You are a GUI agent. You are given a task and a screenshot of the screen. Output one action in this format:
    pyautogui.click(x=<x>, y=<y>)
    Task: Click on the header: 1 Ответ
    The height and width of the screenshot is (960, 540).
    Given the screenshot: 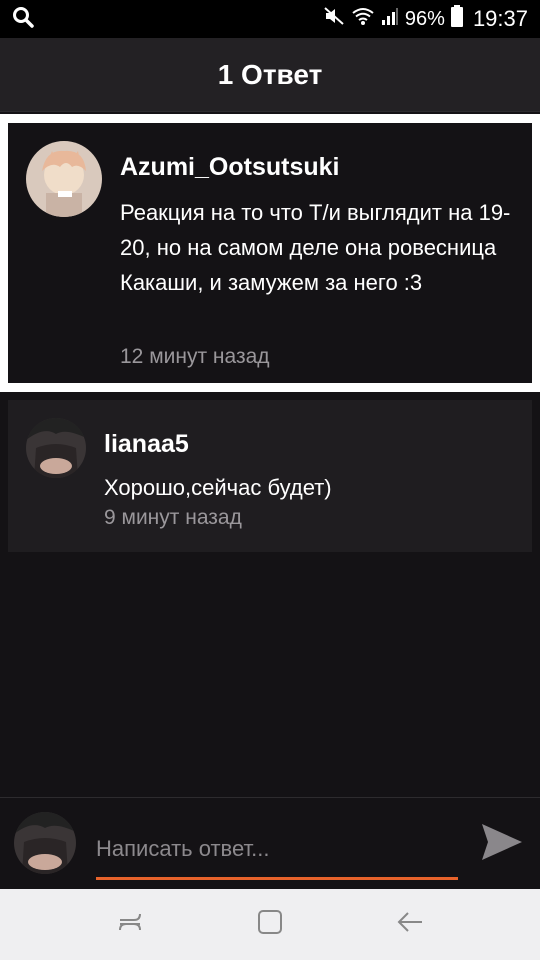 What is the action you would take?
    pyautogui.click(x=270, y=75)
    